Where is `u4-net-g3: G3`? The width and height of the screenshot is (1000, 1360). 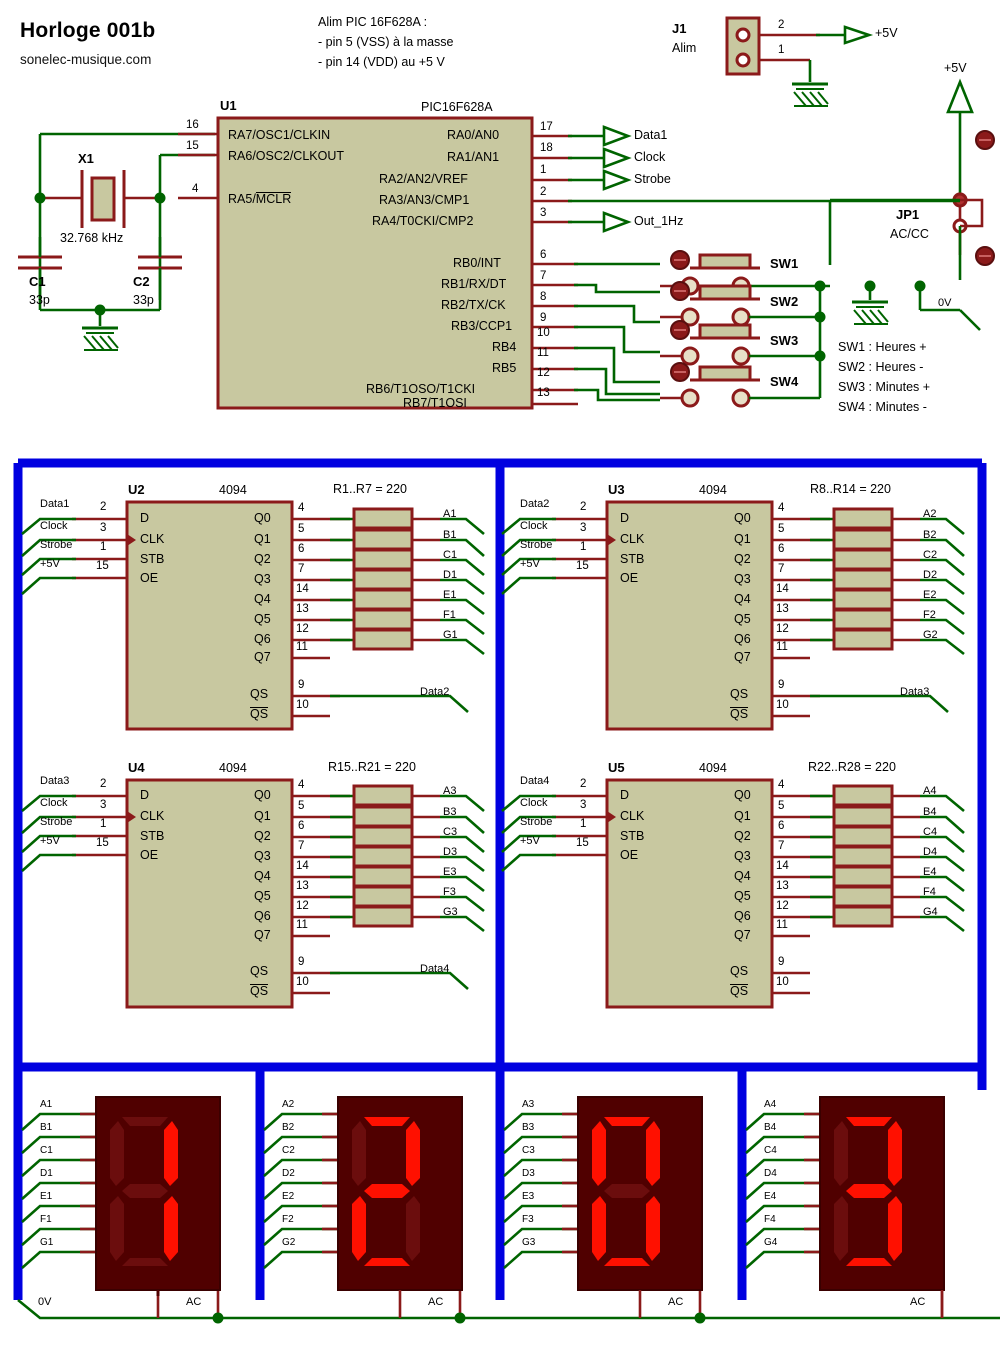 u4-net-g3: G3 is located at coordinates (450, 912).